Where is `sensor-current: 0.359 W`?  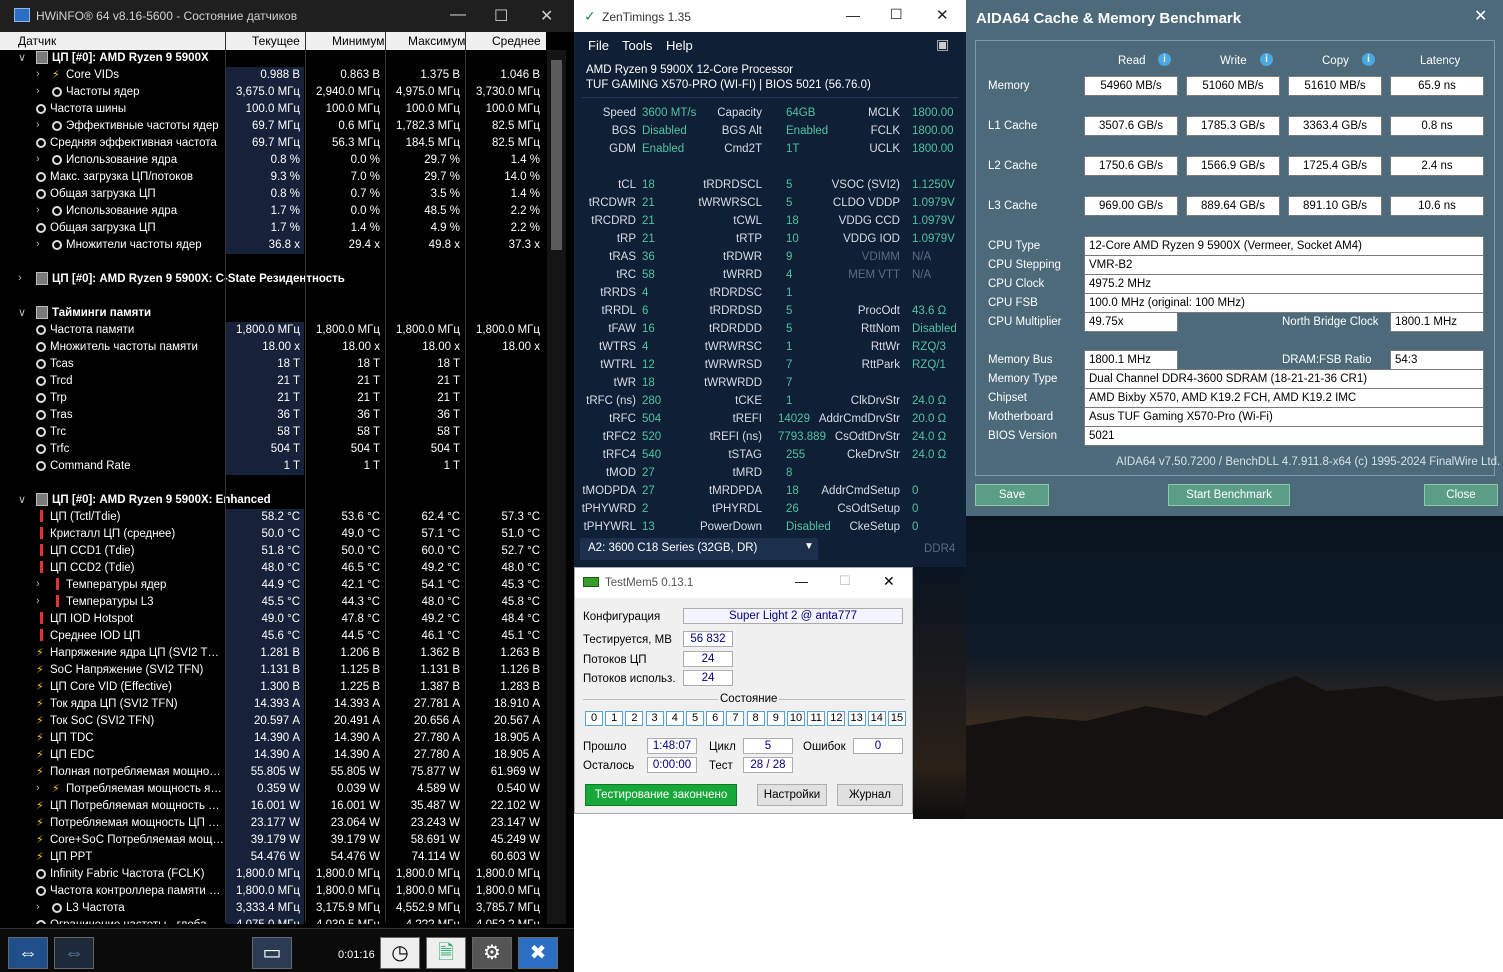
sensor-current: 0.359 W is located at coordinates (278, 789).